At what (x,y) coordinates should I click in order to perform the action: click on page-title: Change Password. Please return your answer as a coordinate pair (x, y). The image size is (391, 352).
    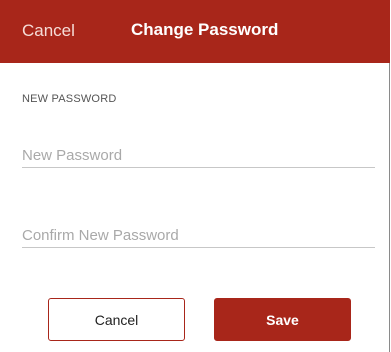
    Looking at the image, I should click on (205, 29).